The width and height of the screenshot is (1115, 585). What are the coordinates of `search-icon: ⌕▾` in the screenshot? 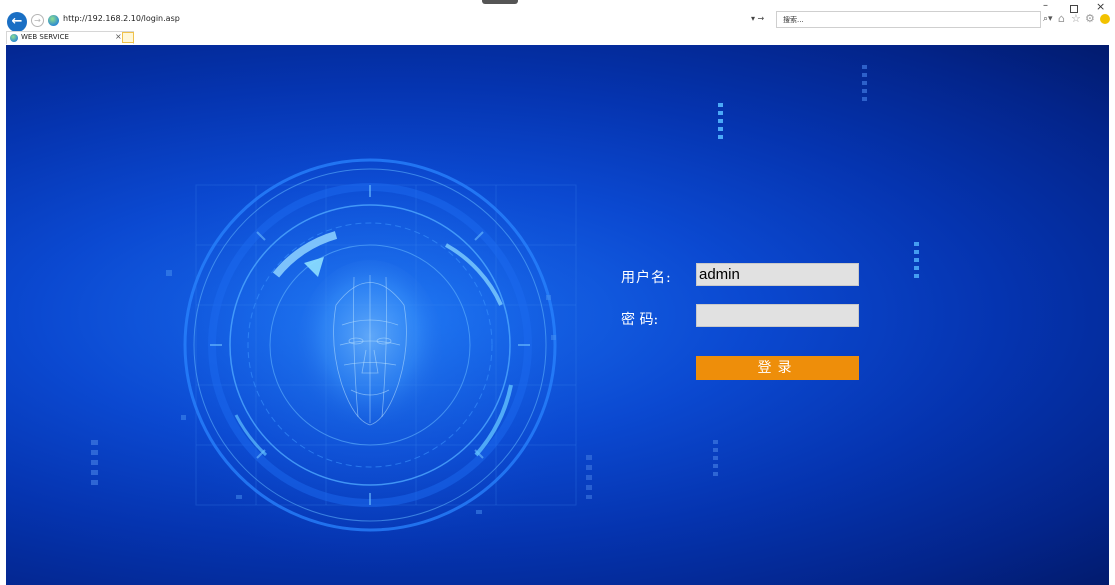 It's located at (1048, 19).